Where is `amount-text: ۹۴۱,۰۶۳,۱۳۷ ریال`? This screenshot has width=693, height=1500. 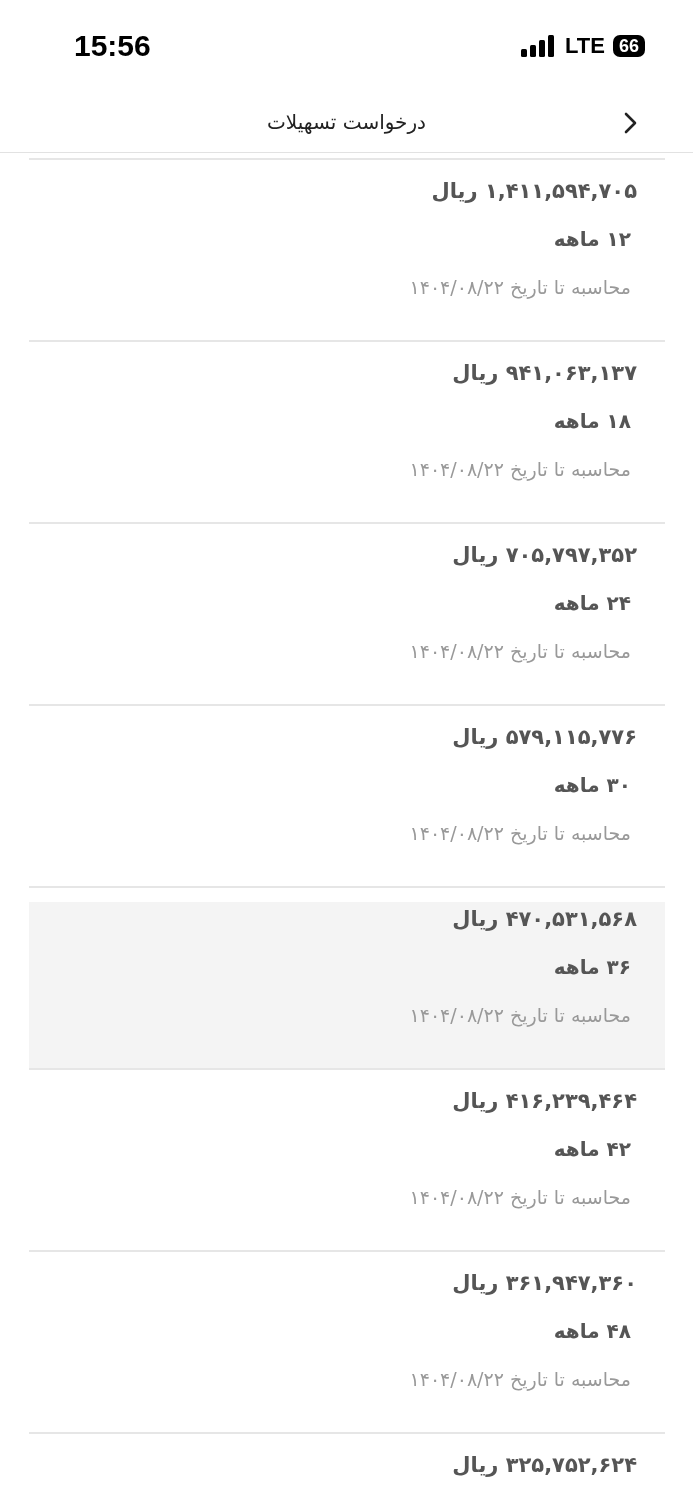 amount-text: ۹۴۱,۰۶۳,۱۳۷ ریال is located at coordinates (544, 373).